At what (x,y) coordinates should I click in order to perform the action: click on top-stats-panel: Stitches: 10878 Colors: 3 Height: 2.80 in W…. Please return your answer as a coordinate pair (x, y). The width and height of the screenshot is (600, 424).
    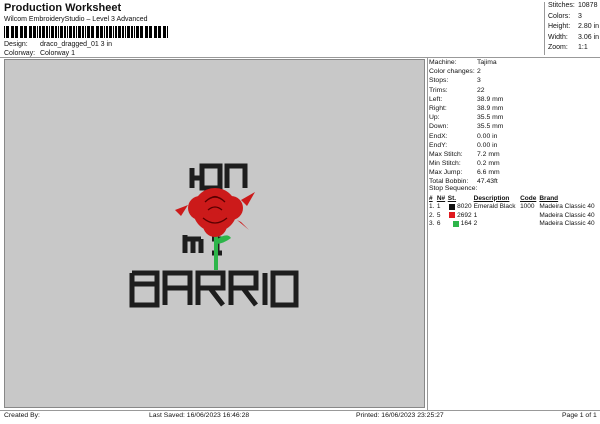
    Looking at the image, I should click on (572, 28).